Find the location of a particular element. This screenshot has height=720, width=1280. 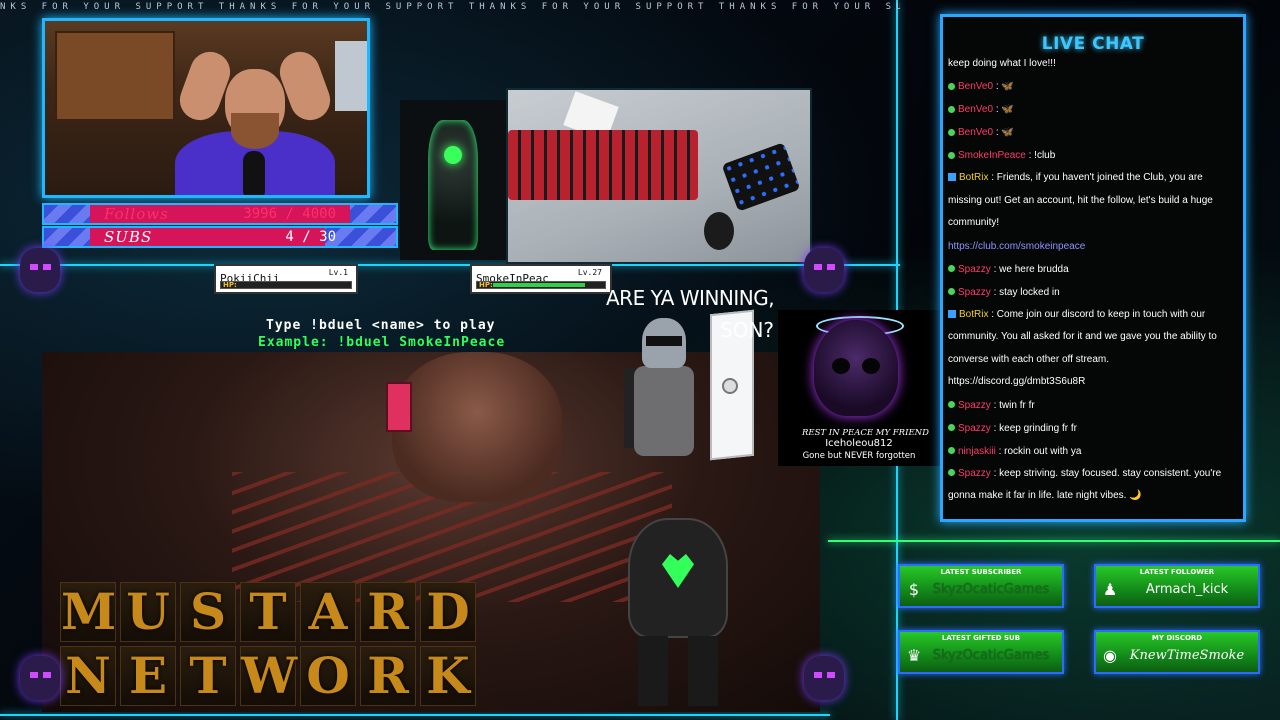

memorial-tagline: REST IN PEACE MY FRIEND is located at coordinates (865, 433).